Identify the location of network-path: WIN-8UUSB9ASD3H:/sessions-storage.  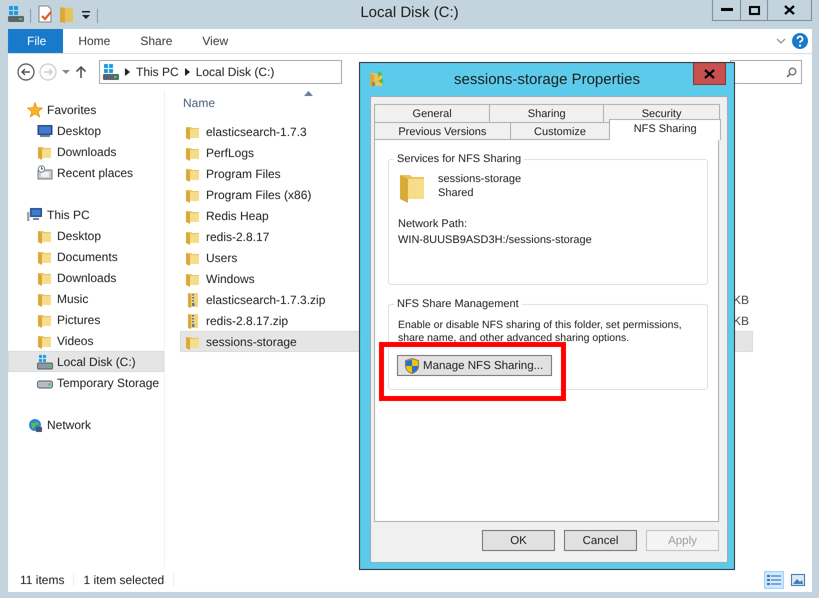
(495, 240).